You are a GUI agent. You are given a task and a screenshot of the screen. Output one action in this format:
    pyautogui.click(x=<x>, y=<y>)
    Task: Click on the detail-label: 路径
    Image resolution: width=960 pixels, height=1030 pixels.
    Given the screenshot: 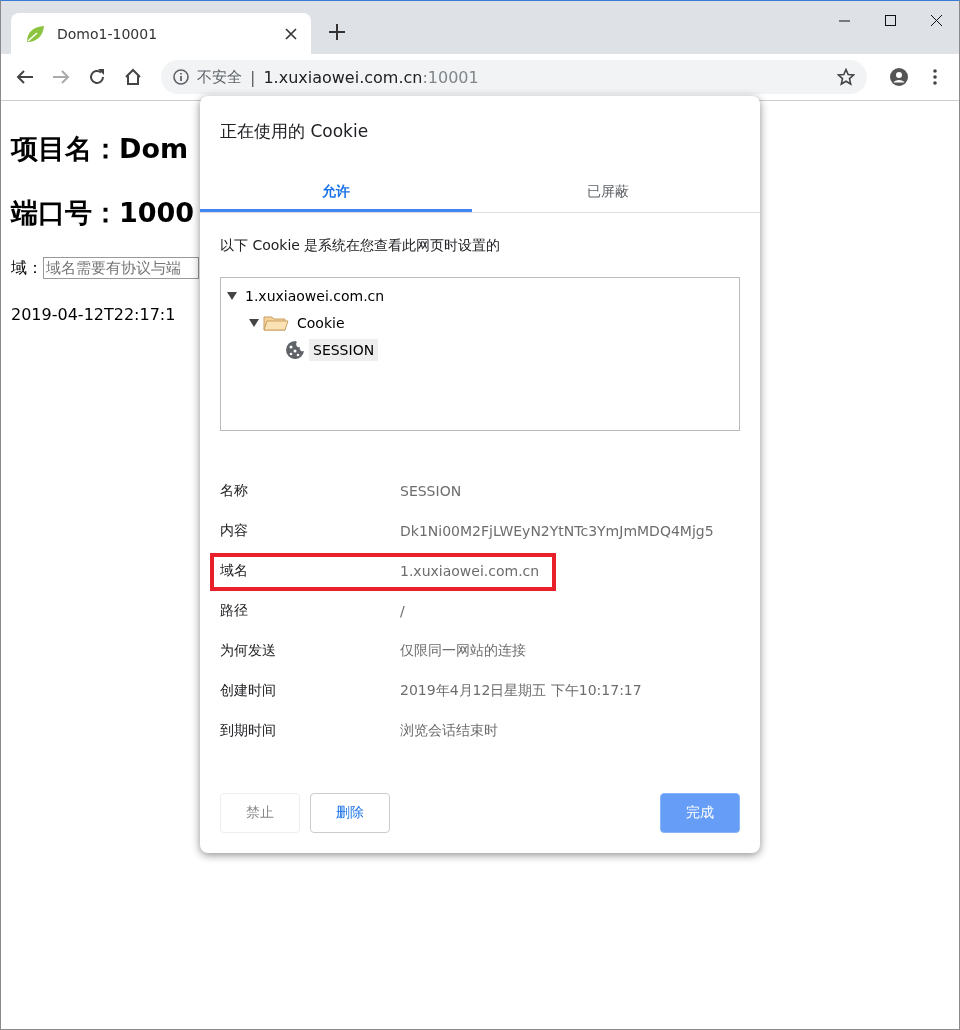 What is the action you would take?
    pyautogui.click(x=234, y=611)
    